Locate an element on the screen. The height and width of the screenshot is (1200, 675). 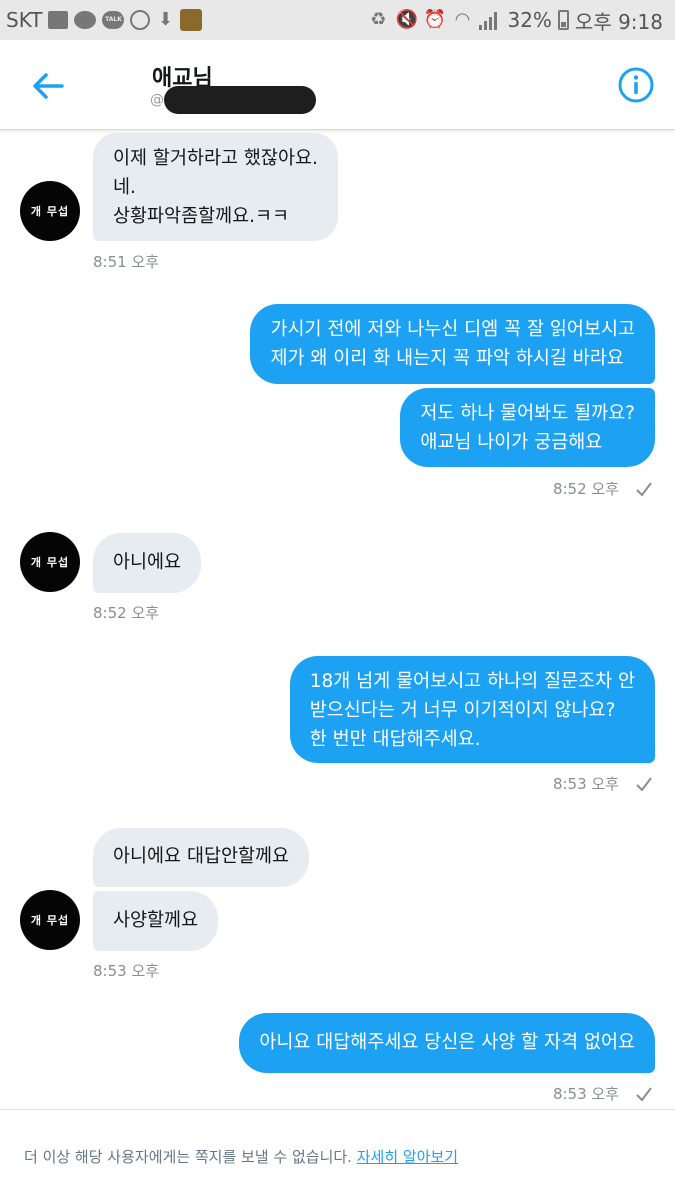
status-right: ♻ 🔇 ⏰ ◠ 32% 오후 9:18 is located at coordinates (515, 20).